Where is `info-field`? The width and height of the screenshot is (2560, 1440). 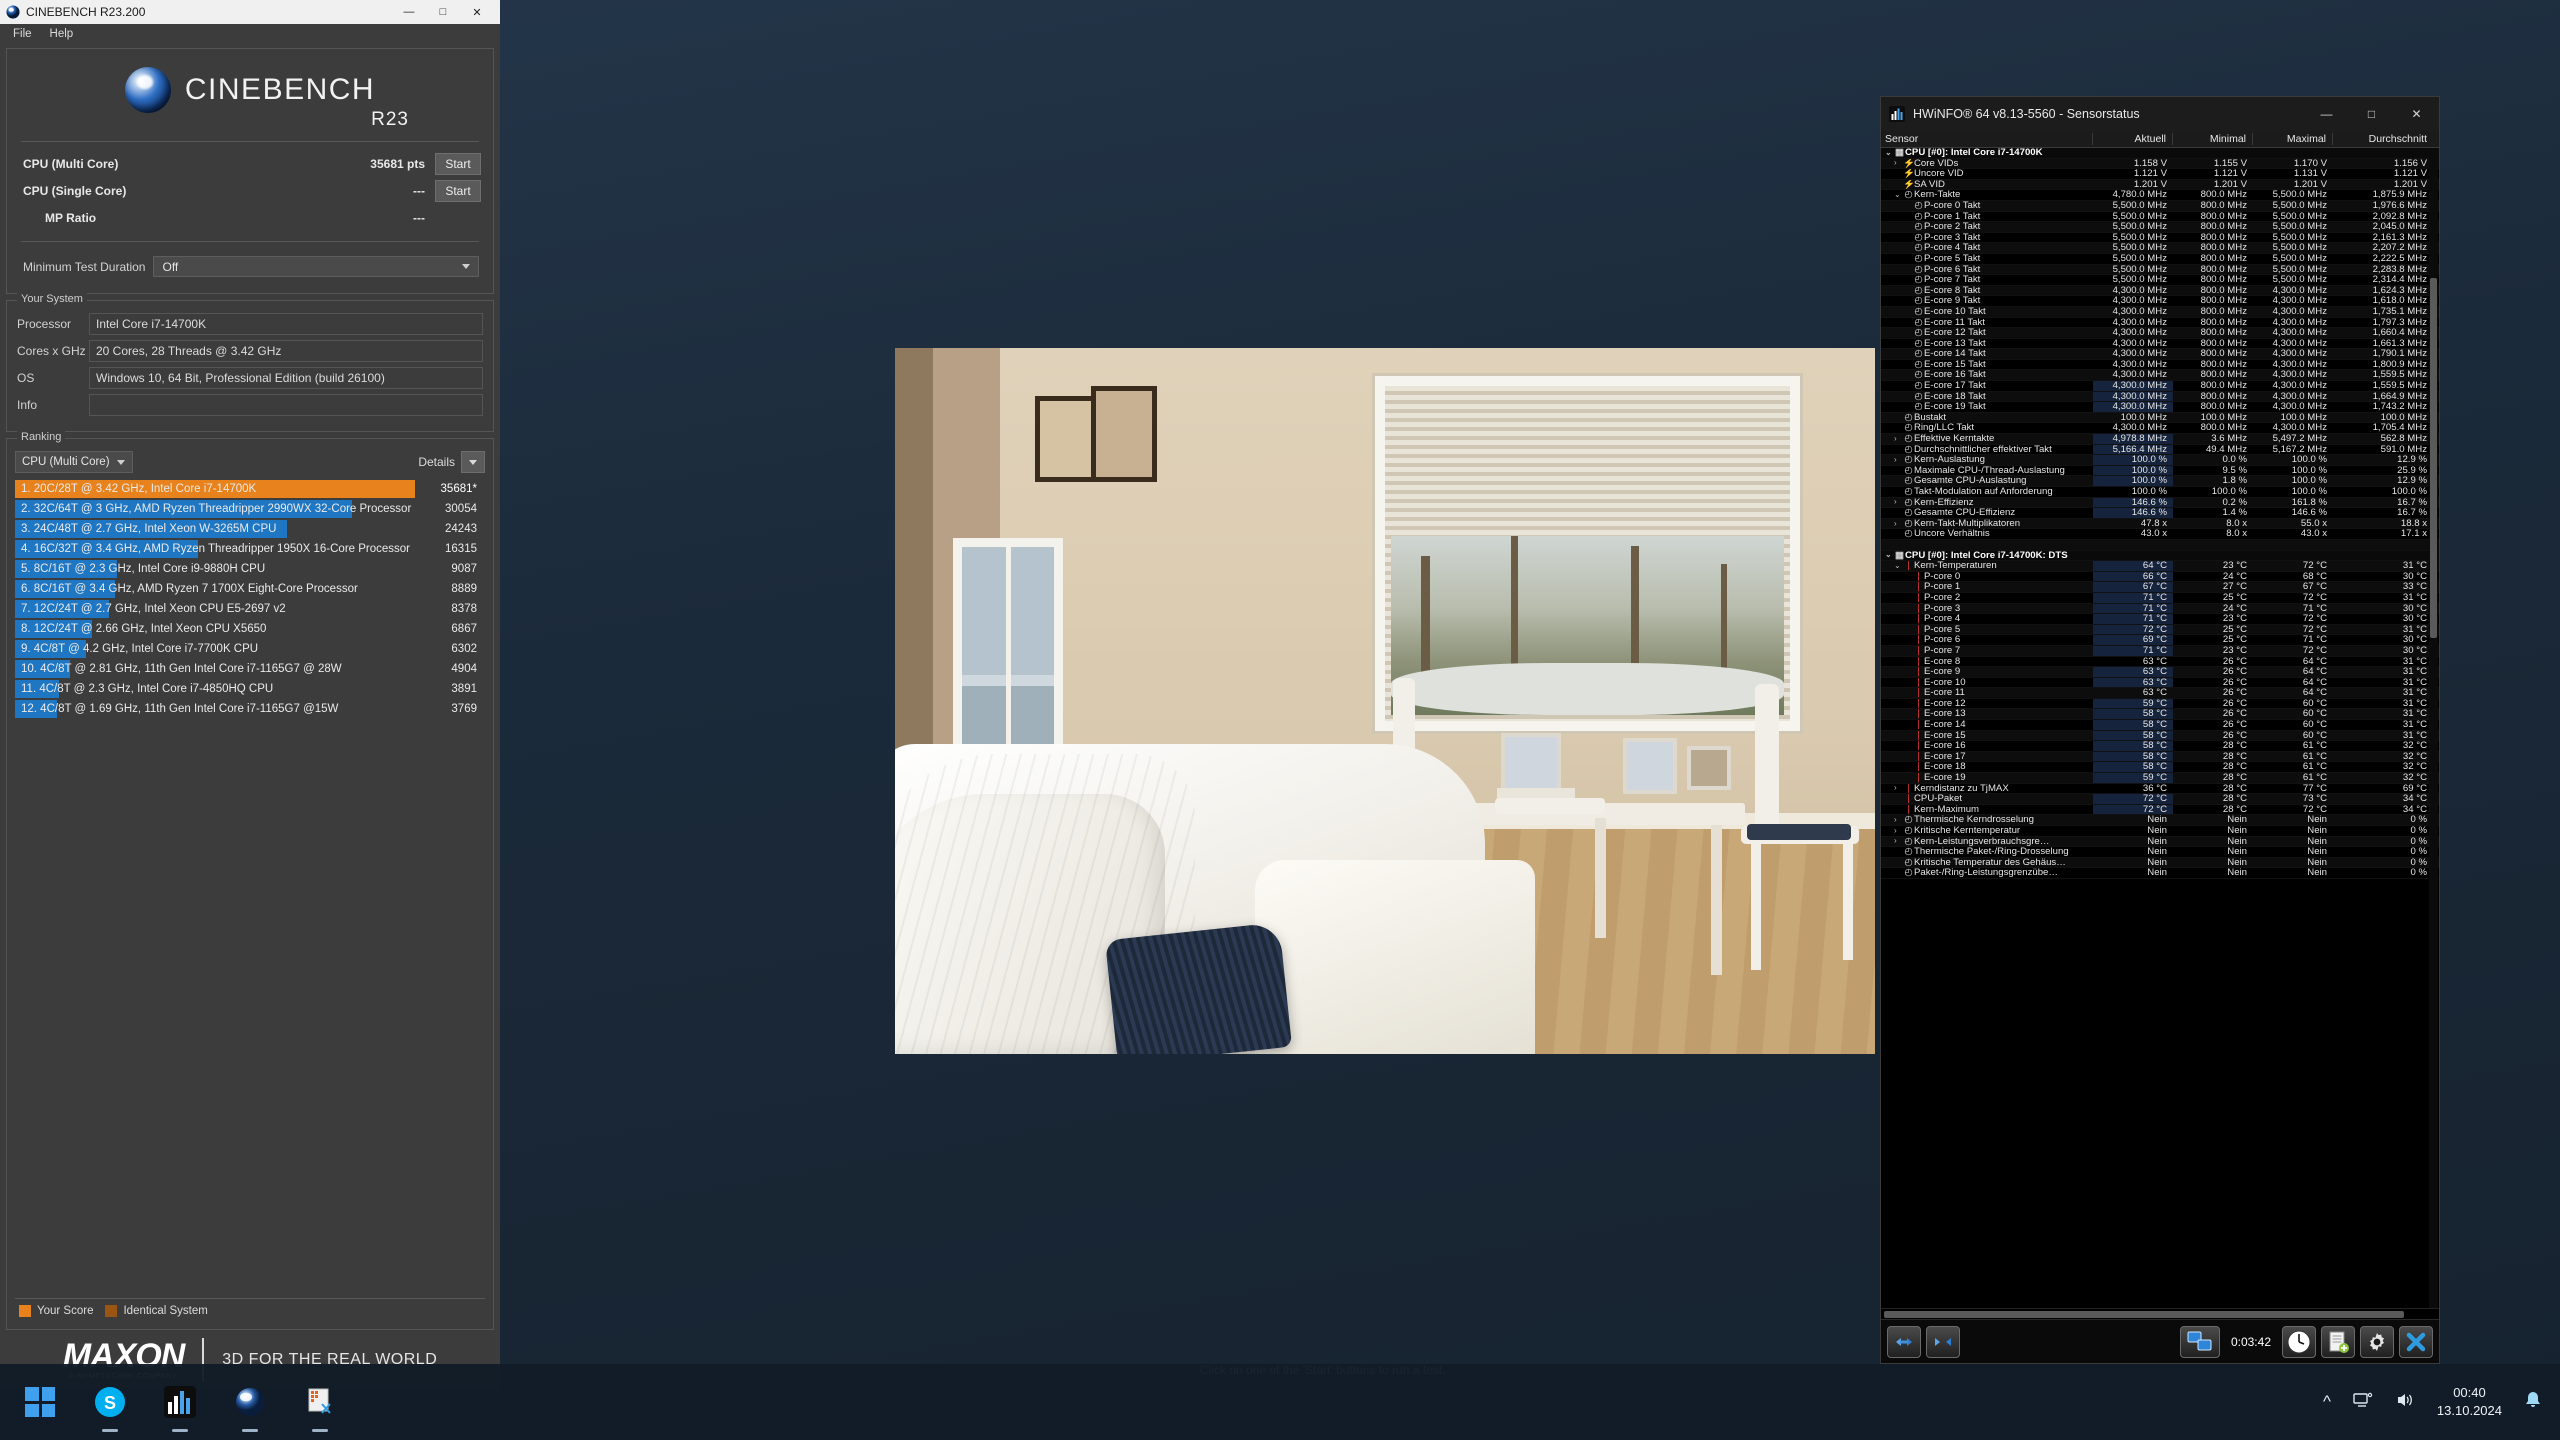
info-field is located at coordinates (286, 405).